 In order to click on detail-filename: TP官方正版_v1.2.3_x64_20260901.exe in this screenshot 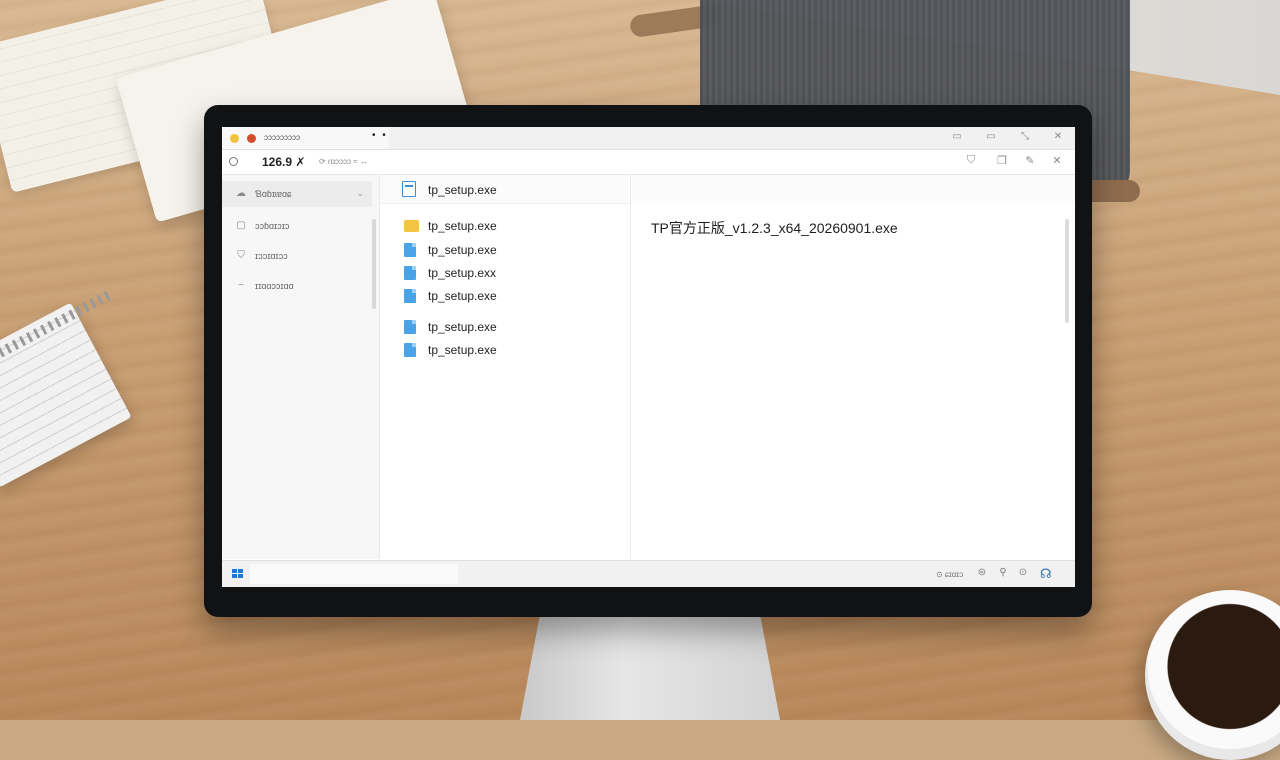, I will do `click(774, 228)`.